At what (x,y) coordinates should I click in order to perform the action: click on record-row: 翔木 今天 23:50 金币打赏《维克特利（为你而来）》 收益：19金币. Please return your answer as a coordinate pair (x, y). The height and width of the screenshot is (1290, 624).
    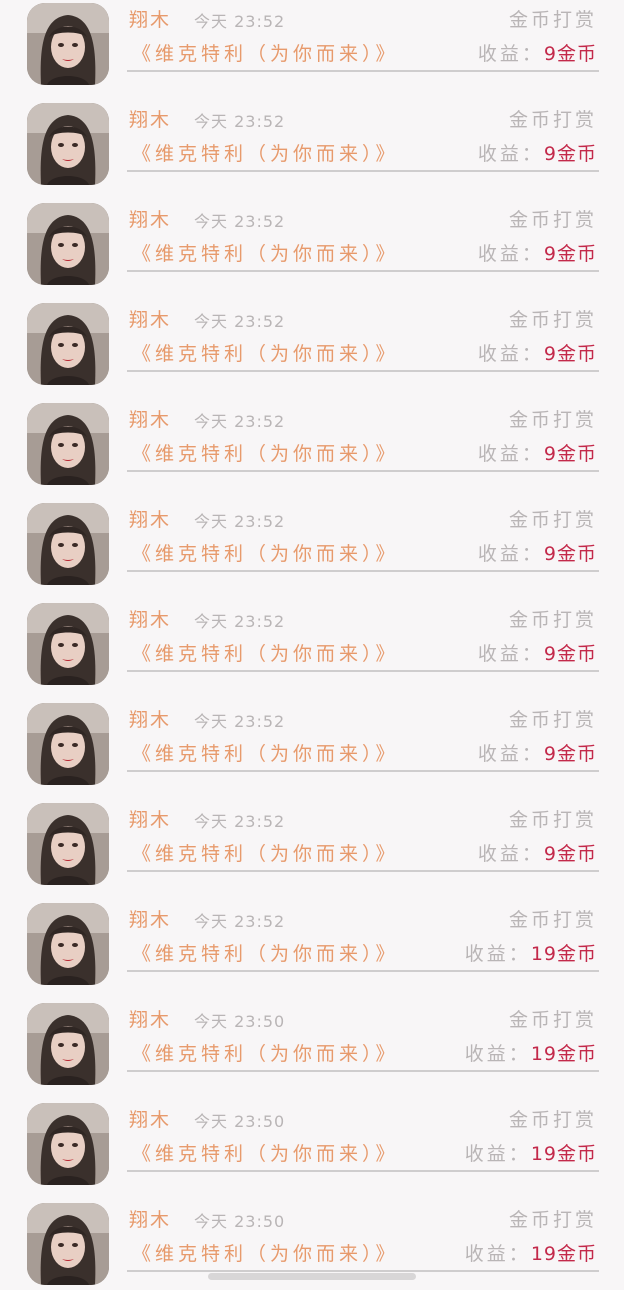
    Looking at the image, I should click on (312, 1140).